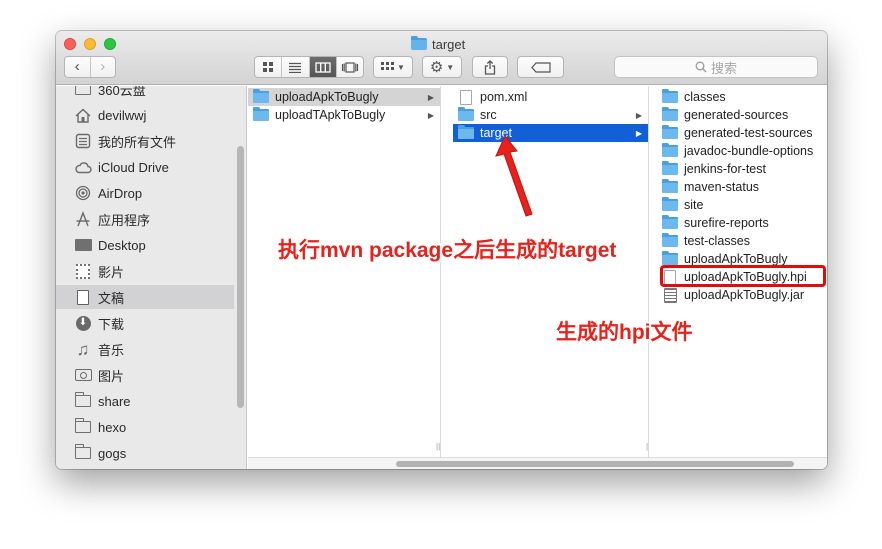 The image size is (882, 549). What do you see at coordinates (145, 93) in the screenshot?
I see `sidebar-item-360yunpan: 360云盘` at bounding box center [145, 93].